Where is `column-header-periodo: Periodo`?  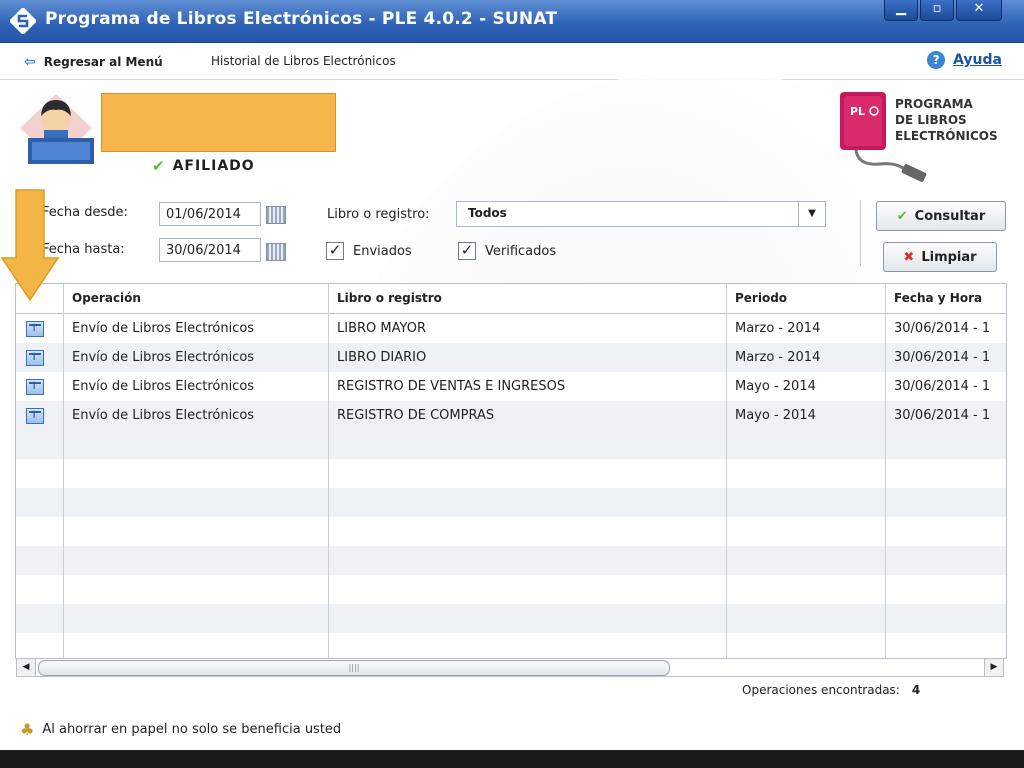 column-header-periodo: Periodo is located at coordinates (806, 298).